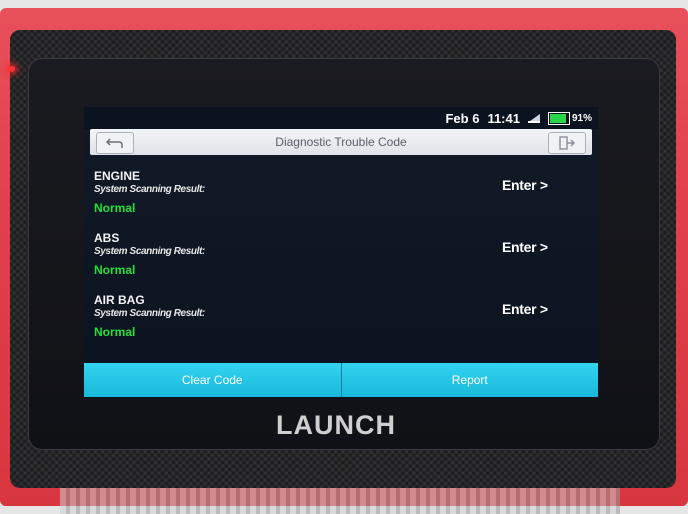 This screenshot has width=688, height=514. I want to click on brand-logo: LAUNCH, so click(336, 425).